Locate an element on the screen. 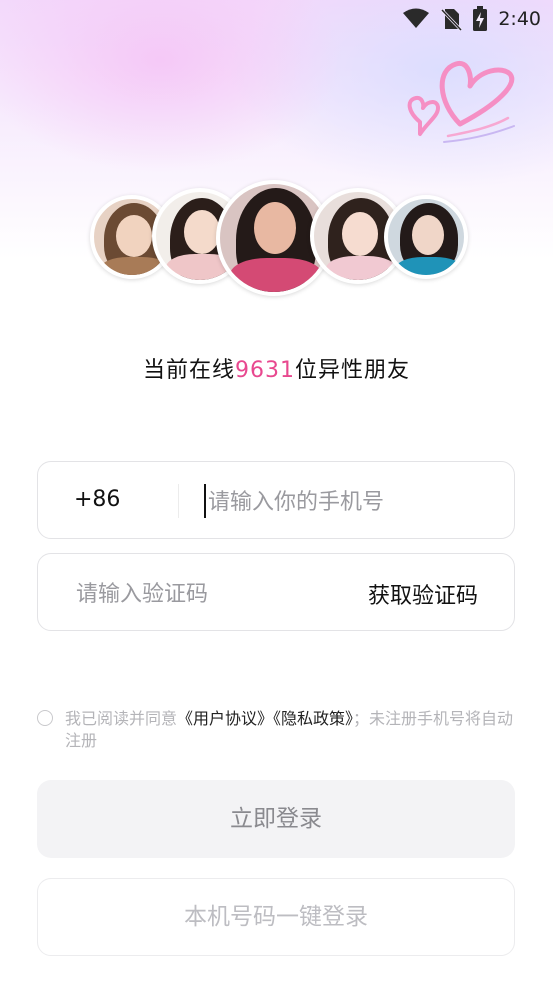  country-code: +86 is located at coordinates (97, 499).